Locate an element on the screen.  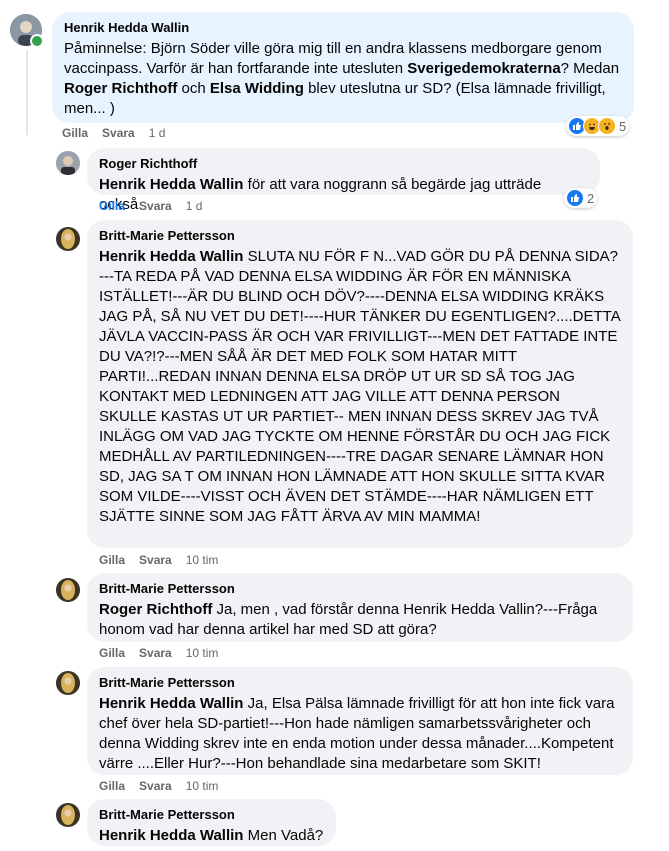
online-status-dot is located at coordinates (37, 41).